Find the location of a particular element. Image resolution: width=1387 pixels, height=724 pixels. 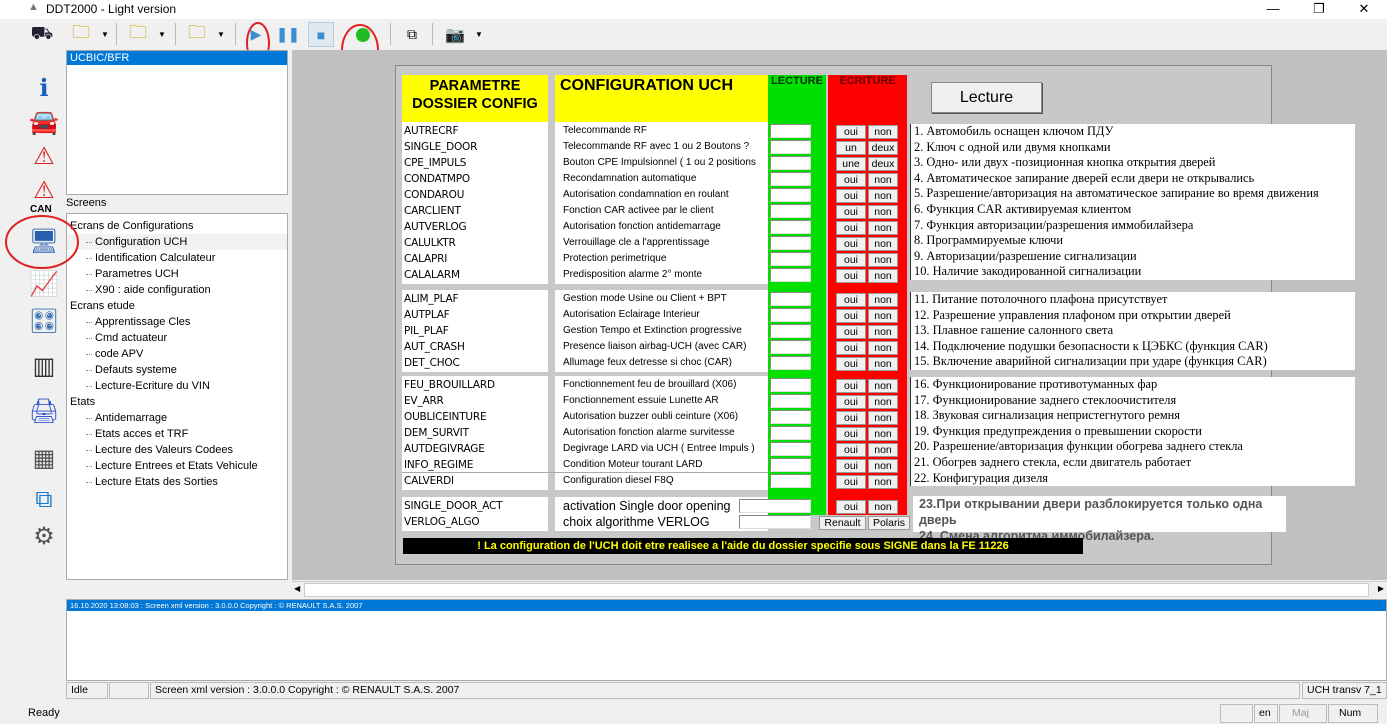

write-polaris-button: Polaris is located at coordinates (889, 523).